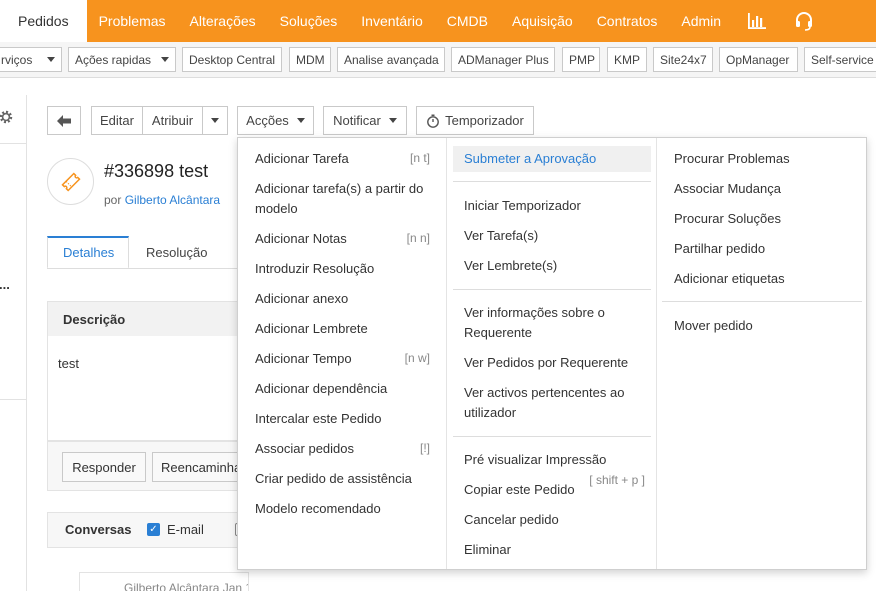 The image size is (876, 591). What do you see at coordinates (17, 59) in the screenshot?
I see `servicos-label: rviços` at bounding box center [17, 59].